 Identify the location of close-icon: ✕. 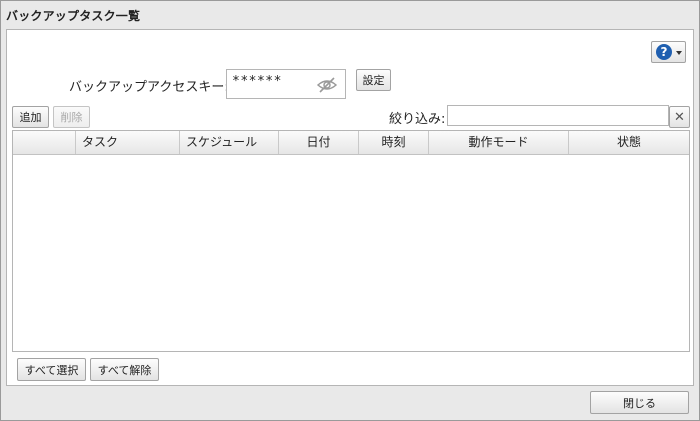
(679, 117).